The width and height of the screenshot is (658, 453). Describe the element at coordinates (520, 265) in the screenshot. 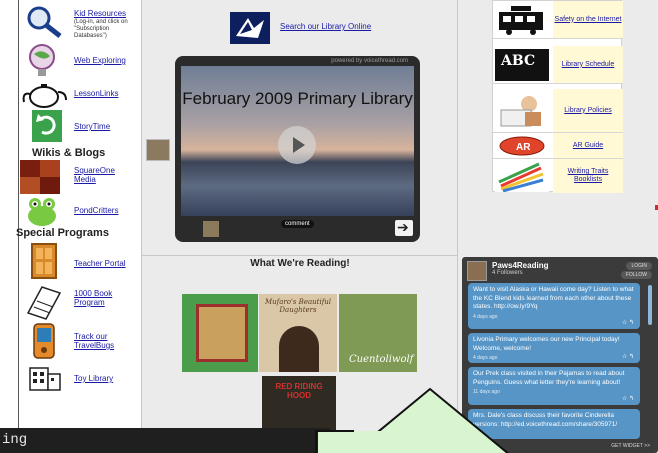

I see `widget-account-name: Paws4Reading` at that location.